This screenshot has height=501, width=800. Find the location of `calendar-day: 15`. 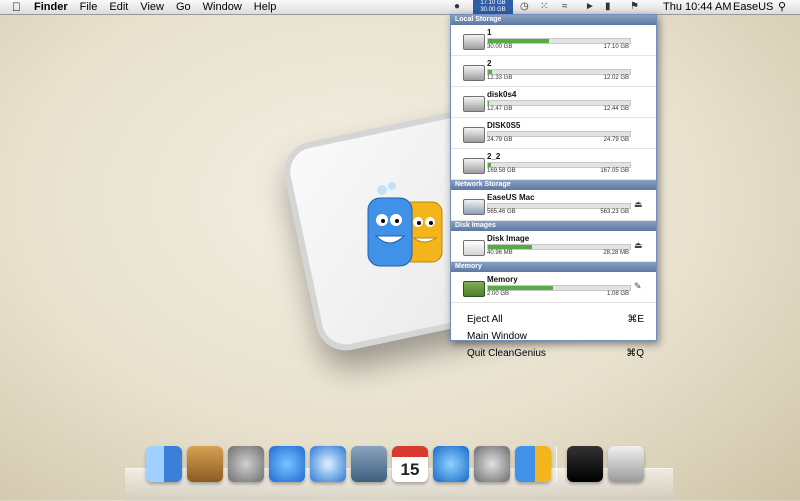

calendar-day: 15 is located at coordinates (410, 469).